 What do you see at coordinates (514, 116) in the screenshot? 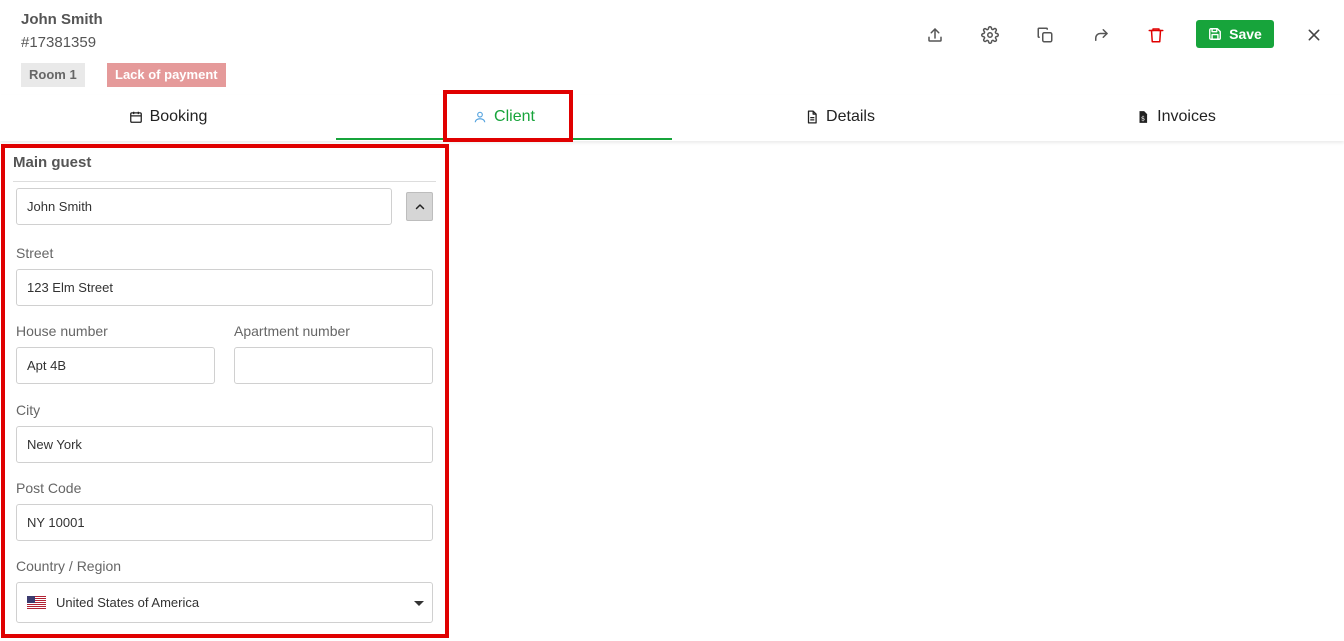
I see `tab-client-label: Client` at bounding box center [514, 116].